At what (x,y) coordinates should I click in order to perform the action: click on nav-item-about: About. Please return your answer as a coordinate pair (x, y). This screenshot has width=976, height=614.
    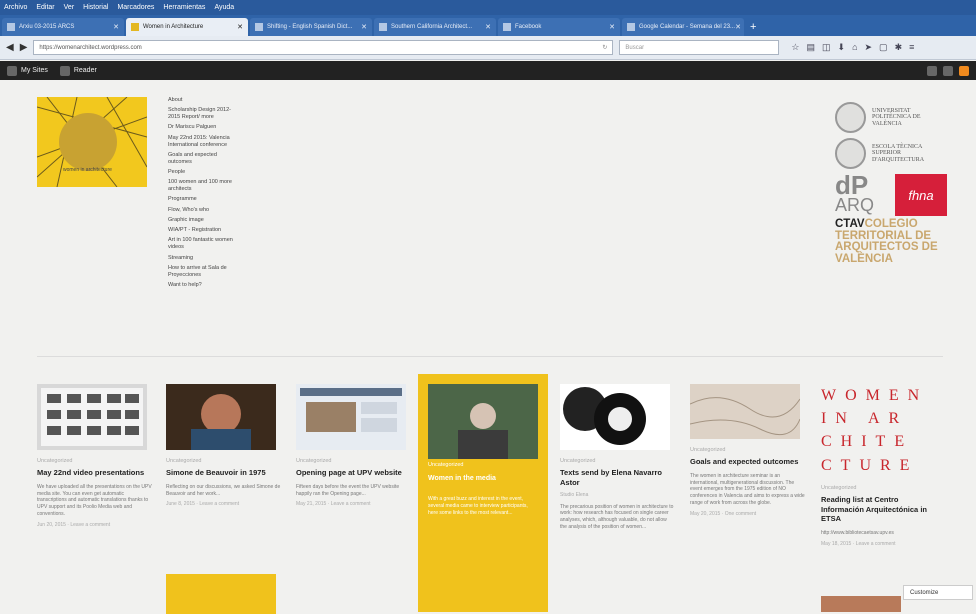
    Looking at the image, I should click on (203, 100).